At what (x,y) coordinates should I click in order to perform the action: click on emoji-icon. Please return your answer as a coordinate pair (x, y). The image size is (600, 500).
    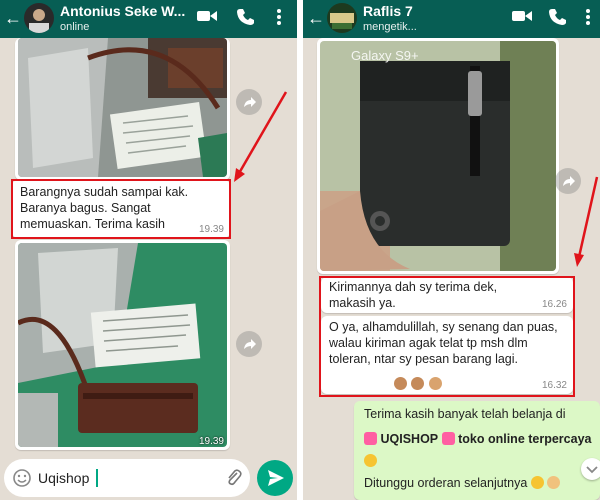
    Looking at the image, I should click on (22, 478).